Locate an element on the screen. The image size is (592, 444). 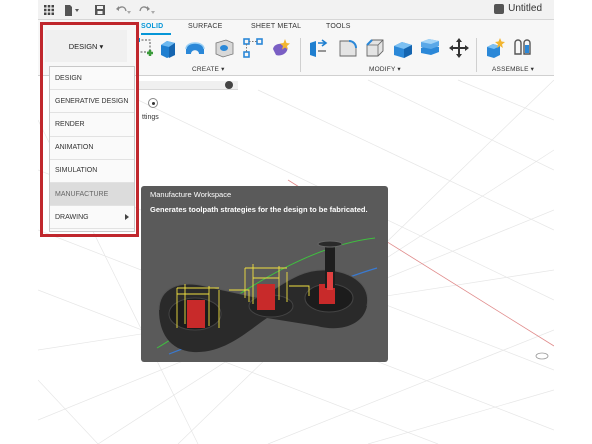
new-component-icon is located at coordinates (496, 48).